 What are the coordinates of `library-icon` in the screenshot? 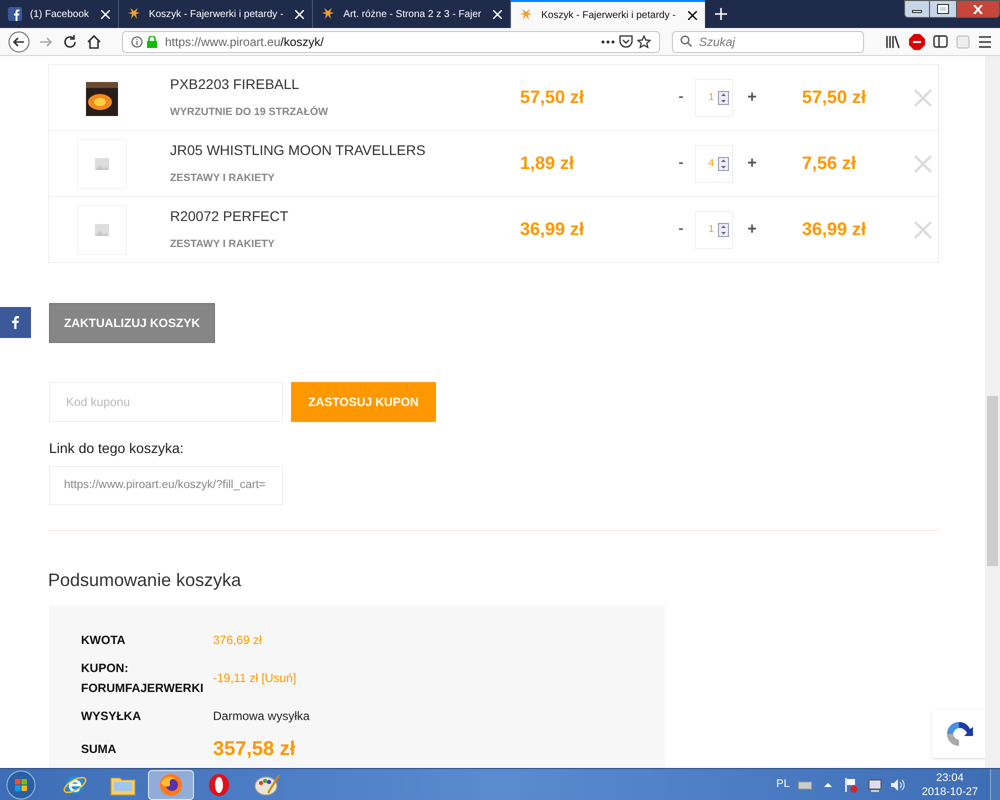 It's located at (893, 41).